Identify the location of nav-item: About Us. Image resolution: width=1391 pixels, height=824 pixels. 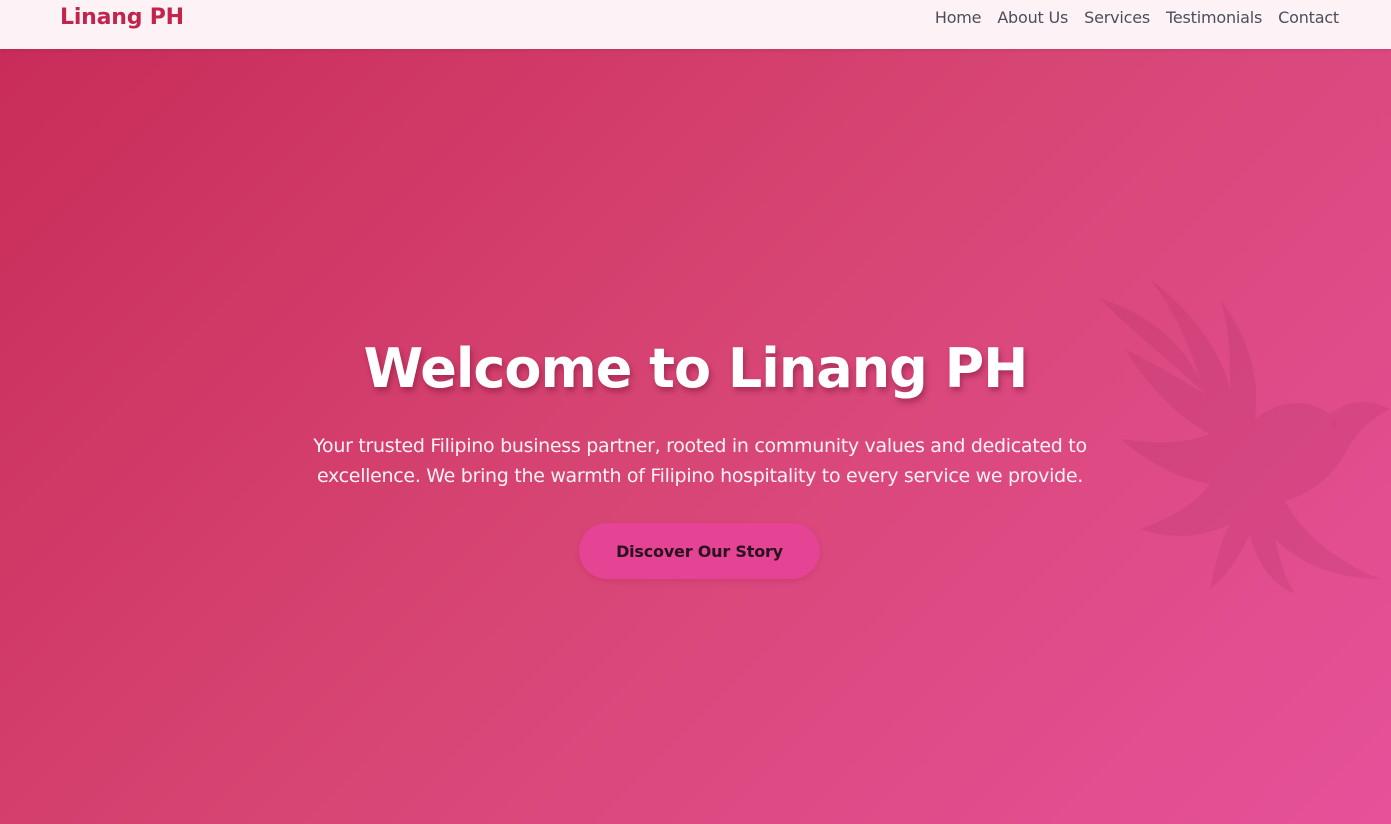
(1032, 18).